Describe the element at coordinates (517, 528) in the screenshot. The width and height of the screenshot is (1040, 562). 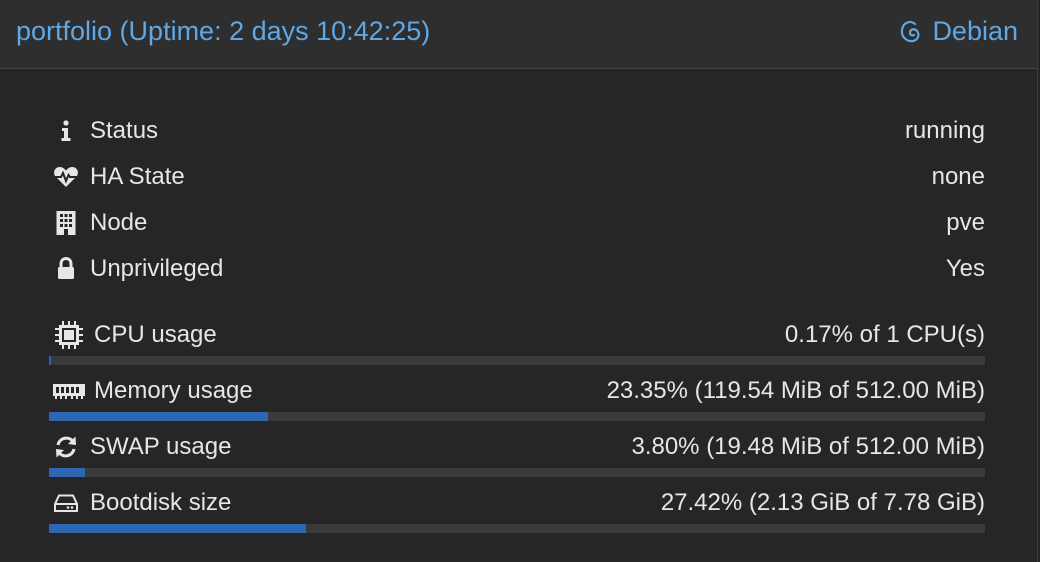
I see `bootdisk-size-bar` at that location.